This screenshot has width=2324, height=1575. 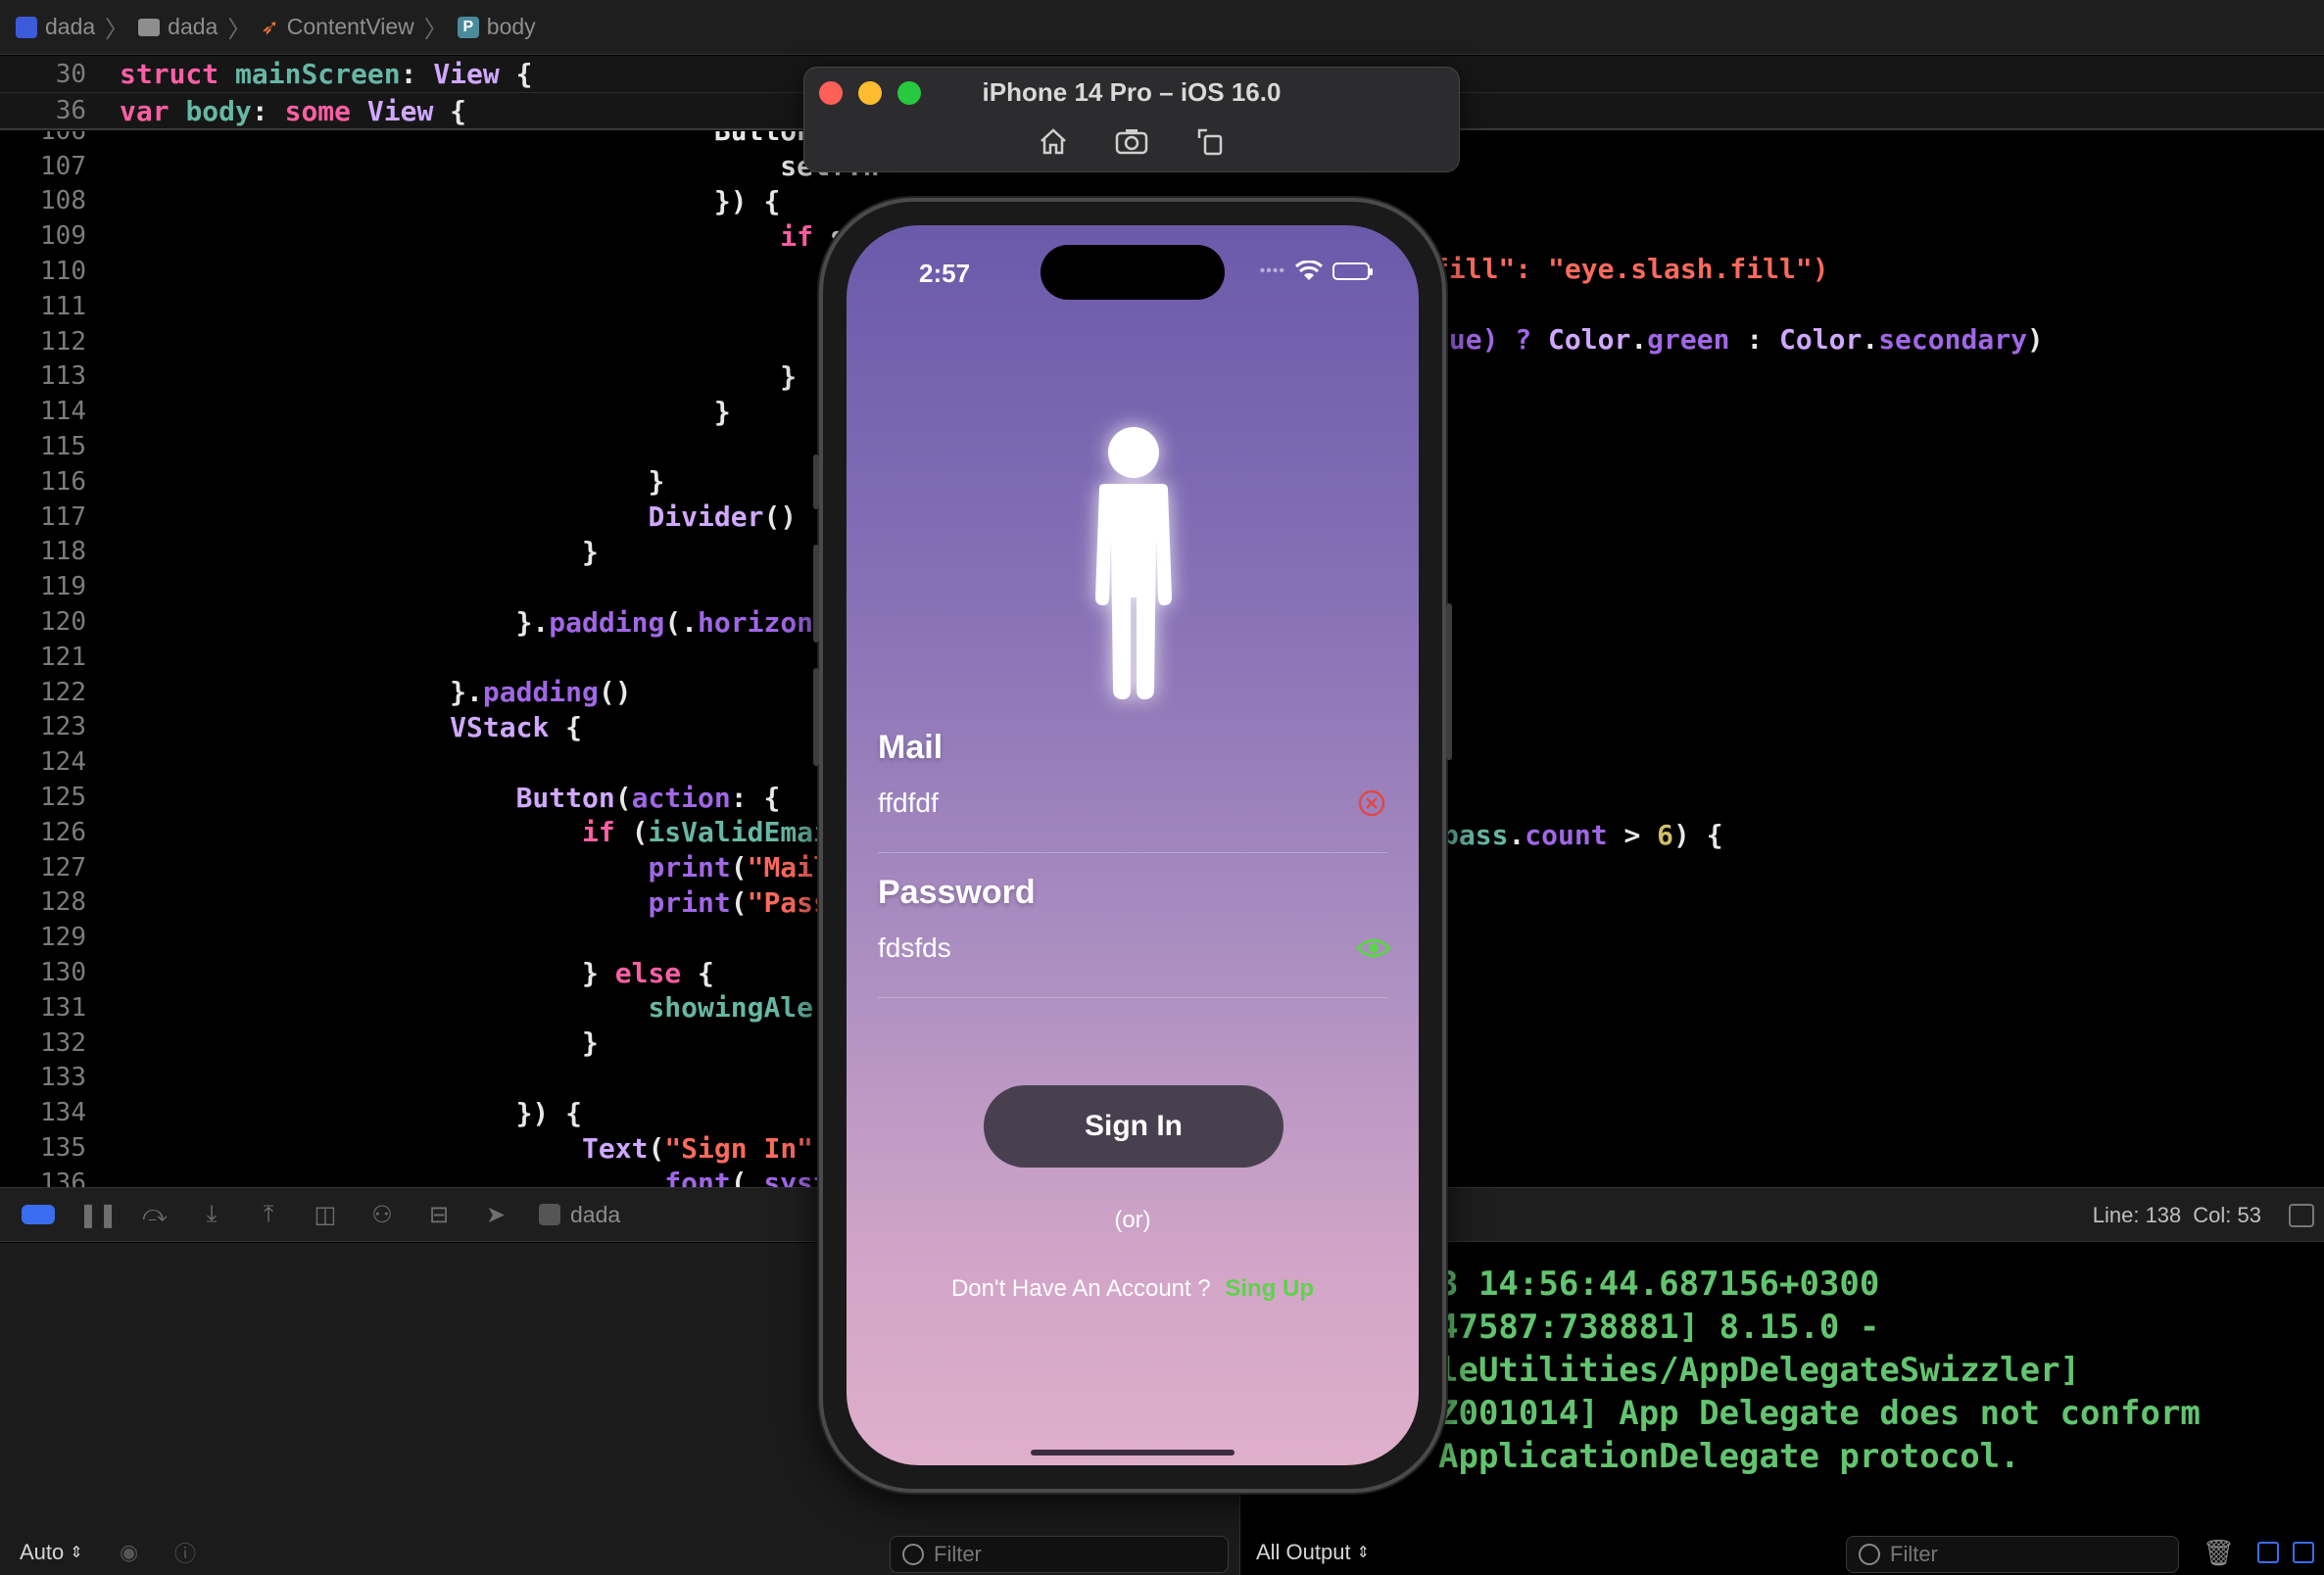 I want to click on code-text: } else {, so click(x=417, y=973).